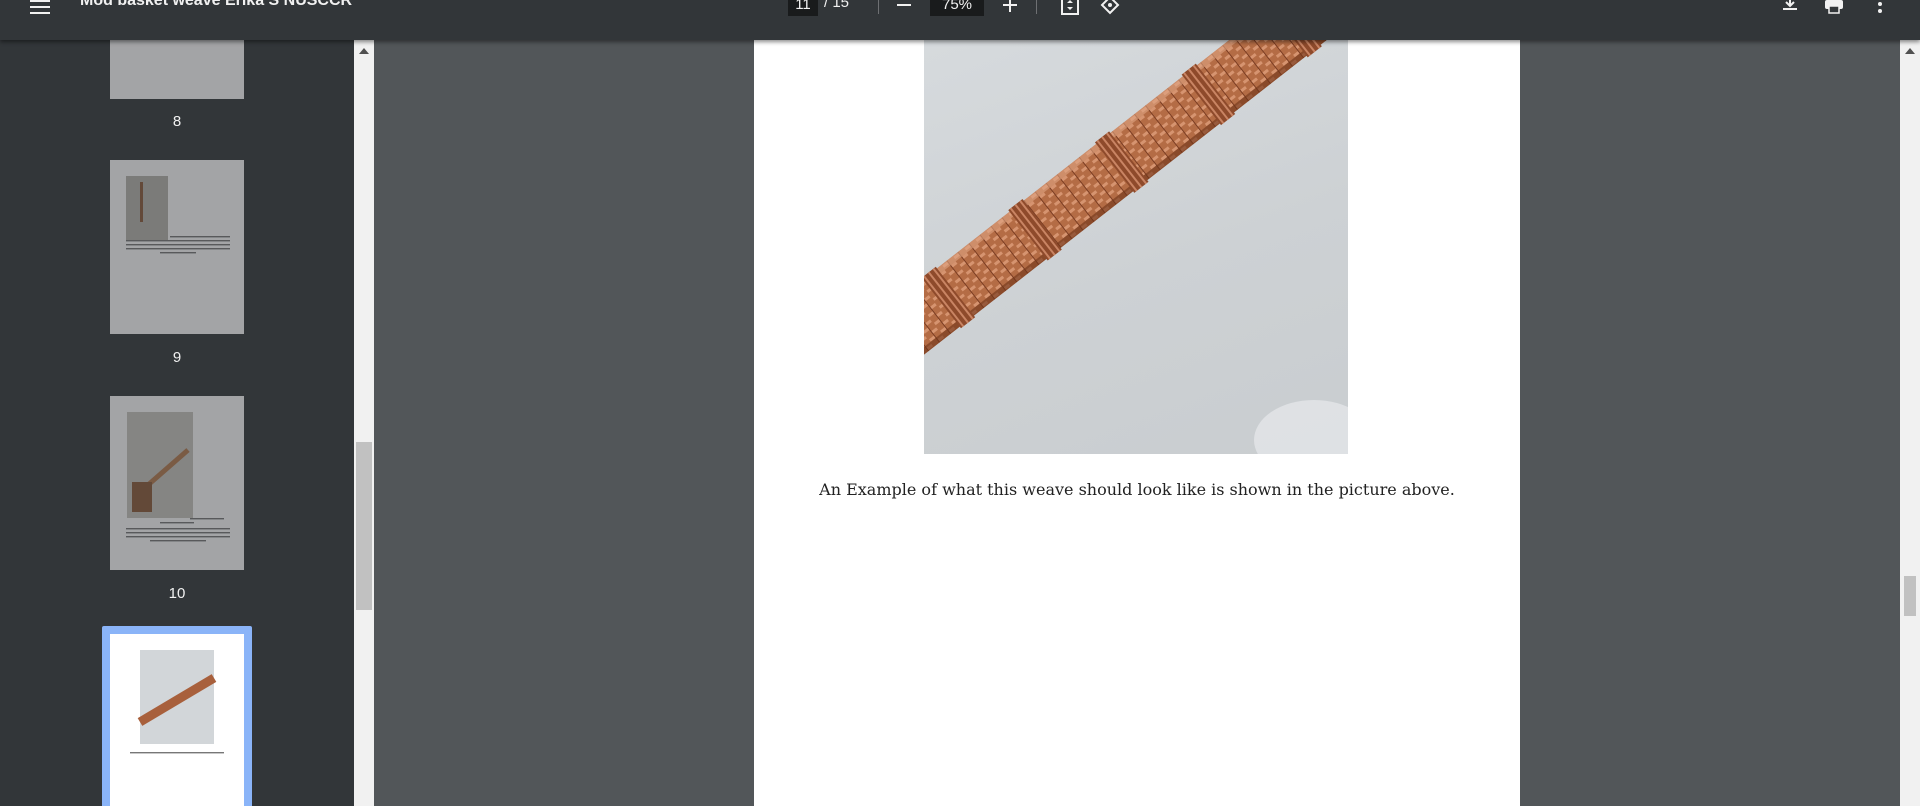 This screenshot has height=806, width=1920. What do you see at coordinates (1834, 8) in the screenshot?
I see `print-icon` at bounding box center [1834, 8].